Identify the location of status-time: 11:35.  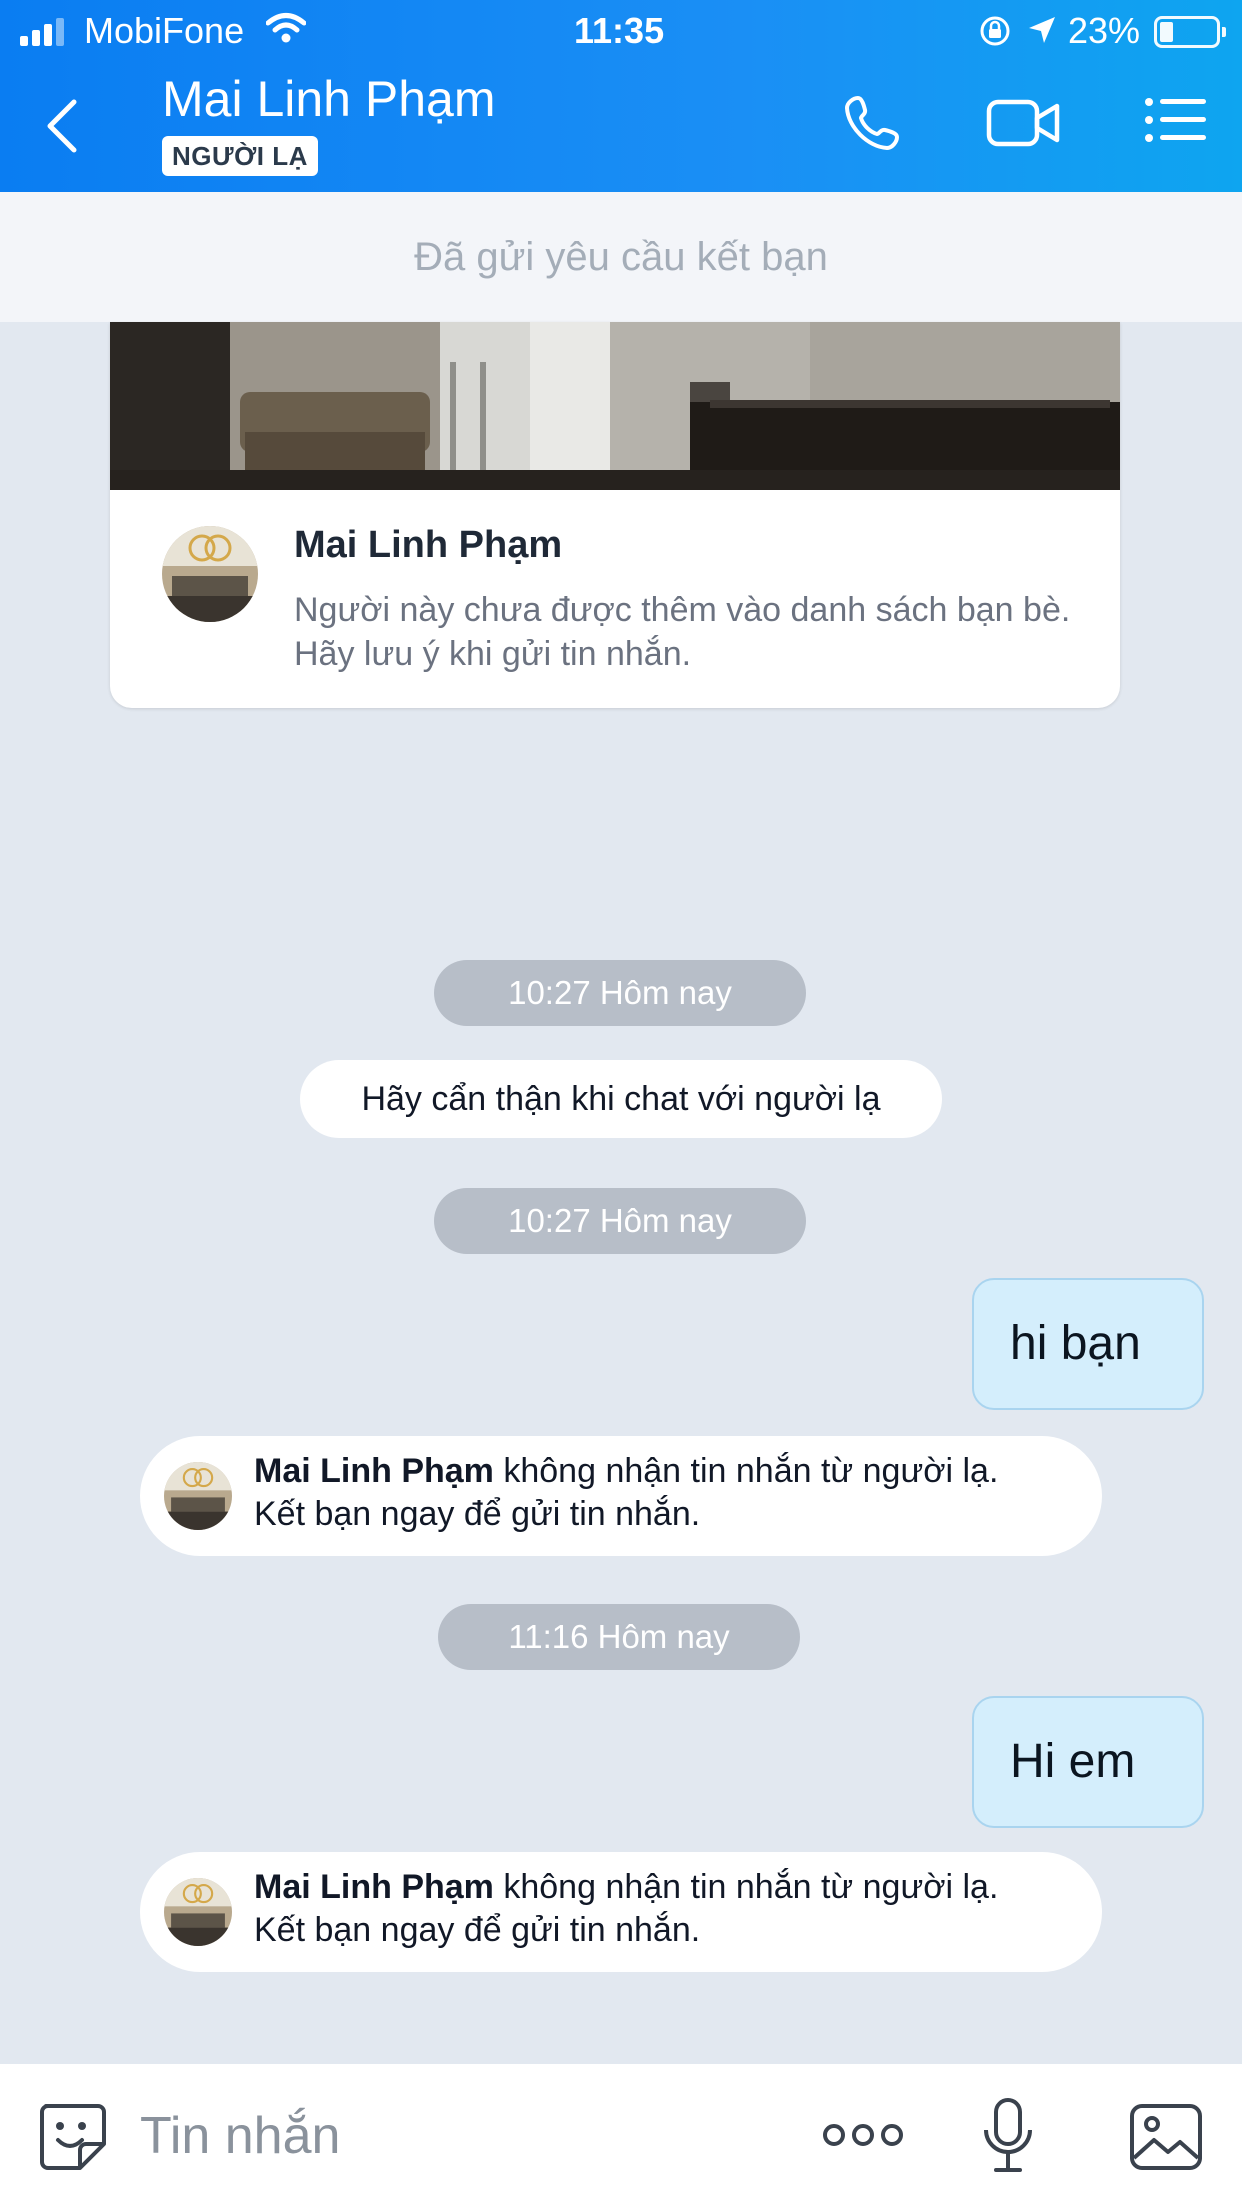
(619, 30).